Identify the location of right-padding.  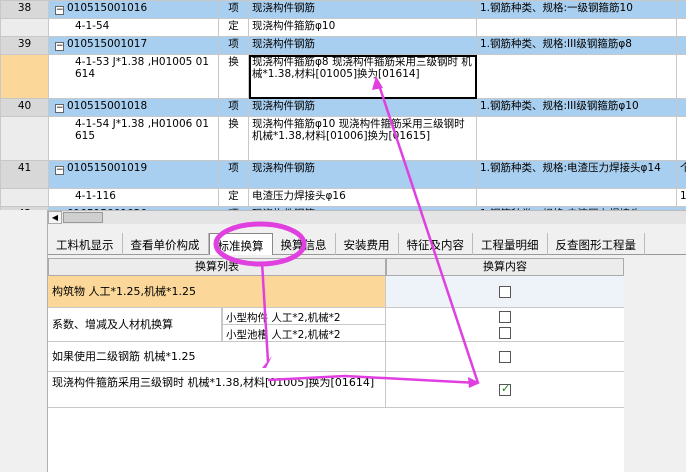
(655, 365).